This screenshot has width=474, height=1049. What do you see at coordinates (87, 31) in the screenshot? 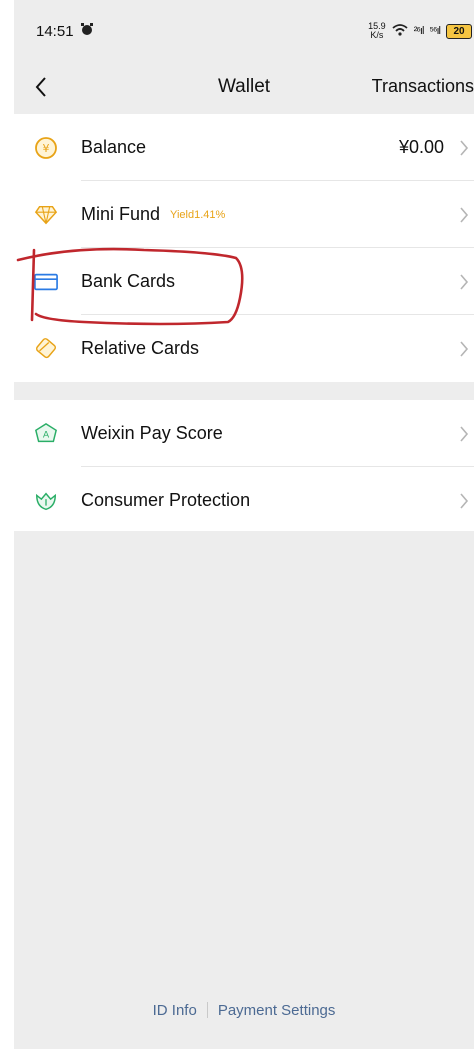
I see `alarm-icon` at bounding box center [87, 31].